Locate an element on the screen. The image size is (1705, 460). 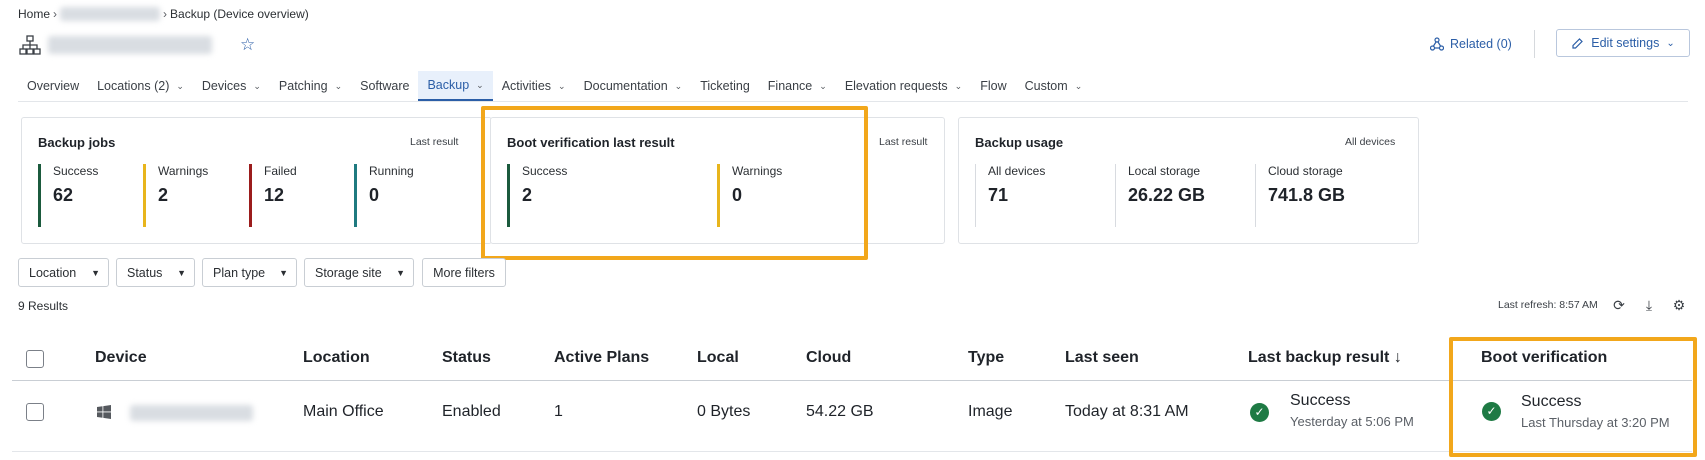
cell-cloud: 54.22 GB is located at coordinates (840, 411).